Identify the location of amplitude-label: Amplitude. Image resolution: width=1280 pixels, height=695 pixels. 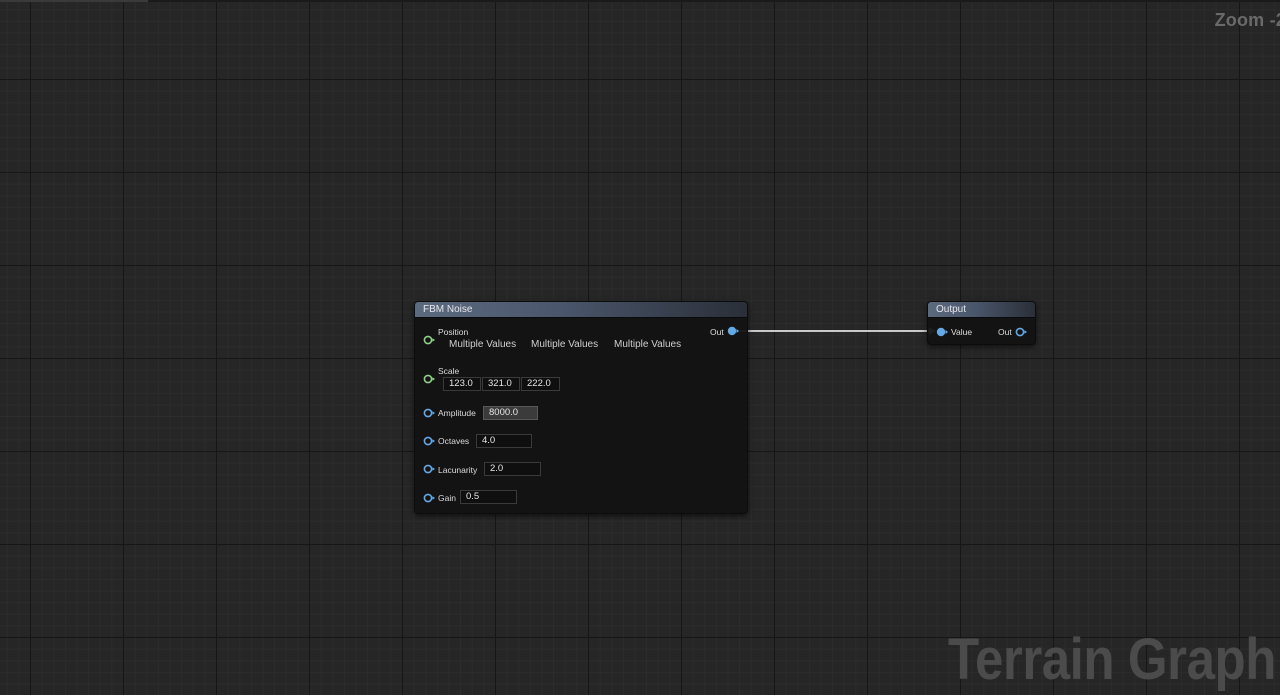
(457, 413).